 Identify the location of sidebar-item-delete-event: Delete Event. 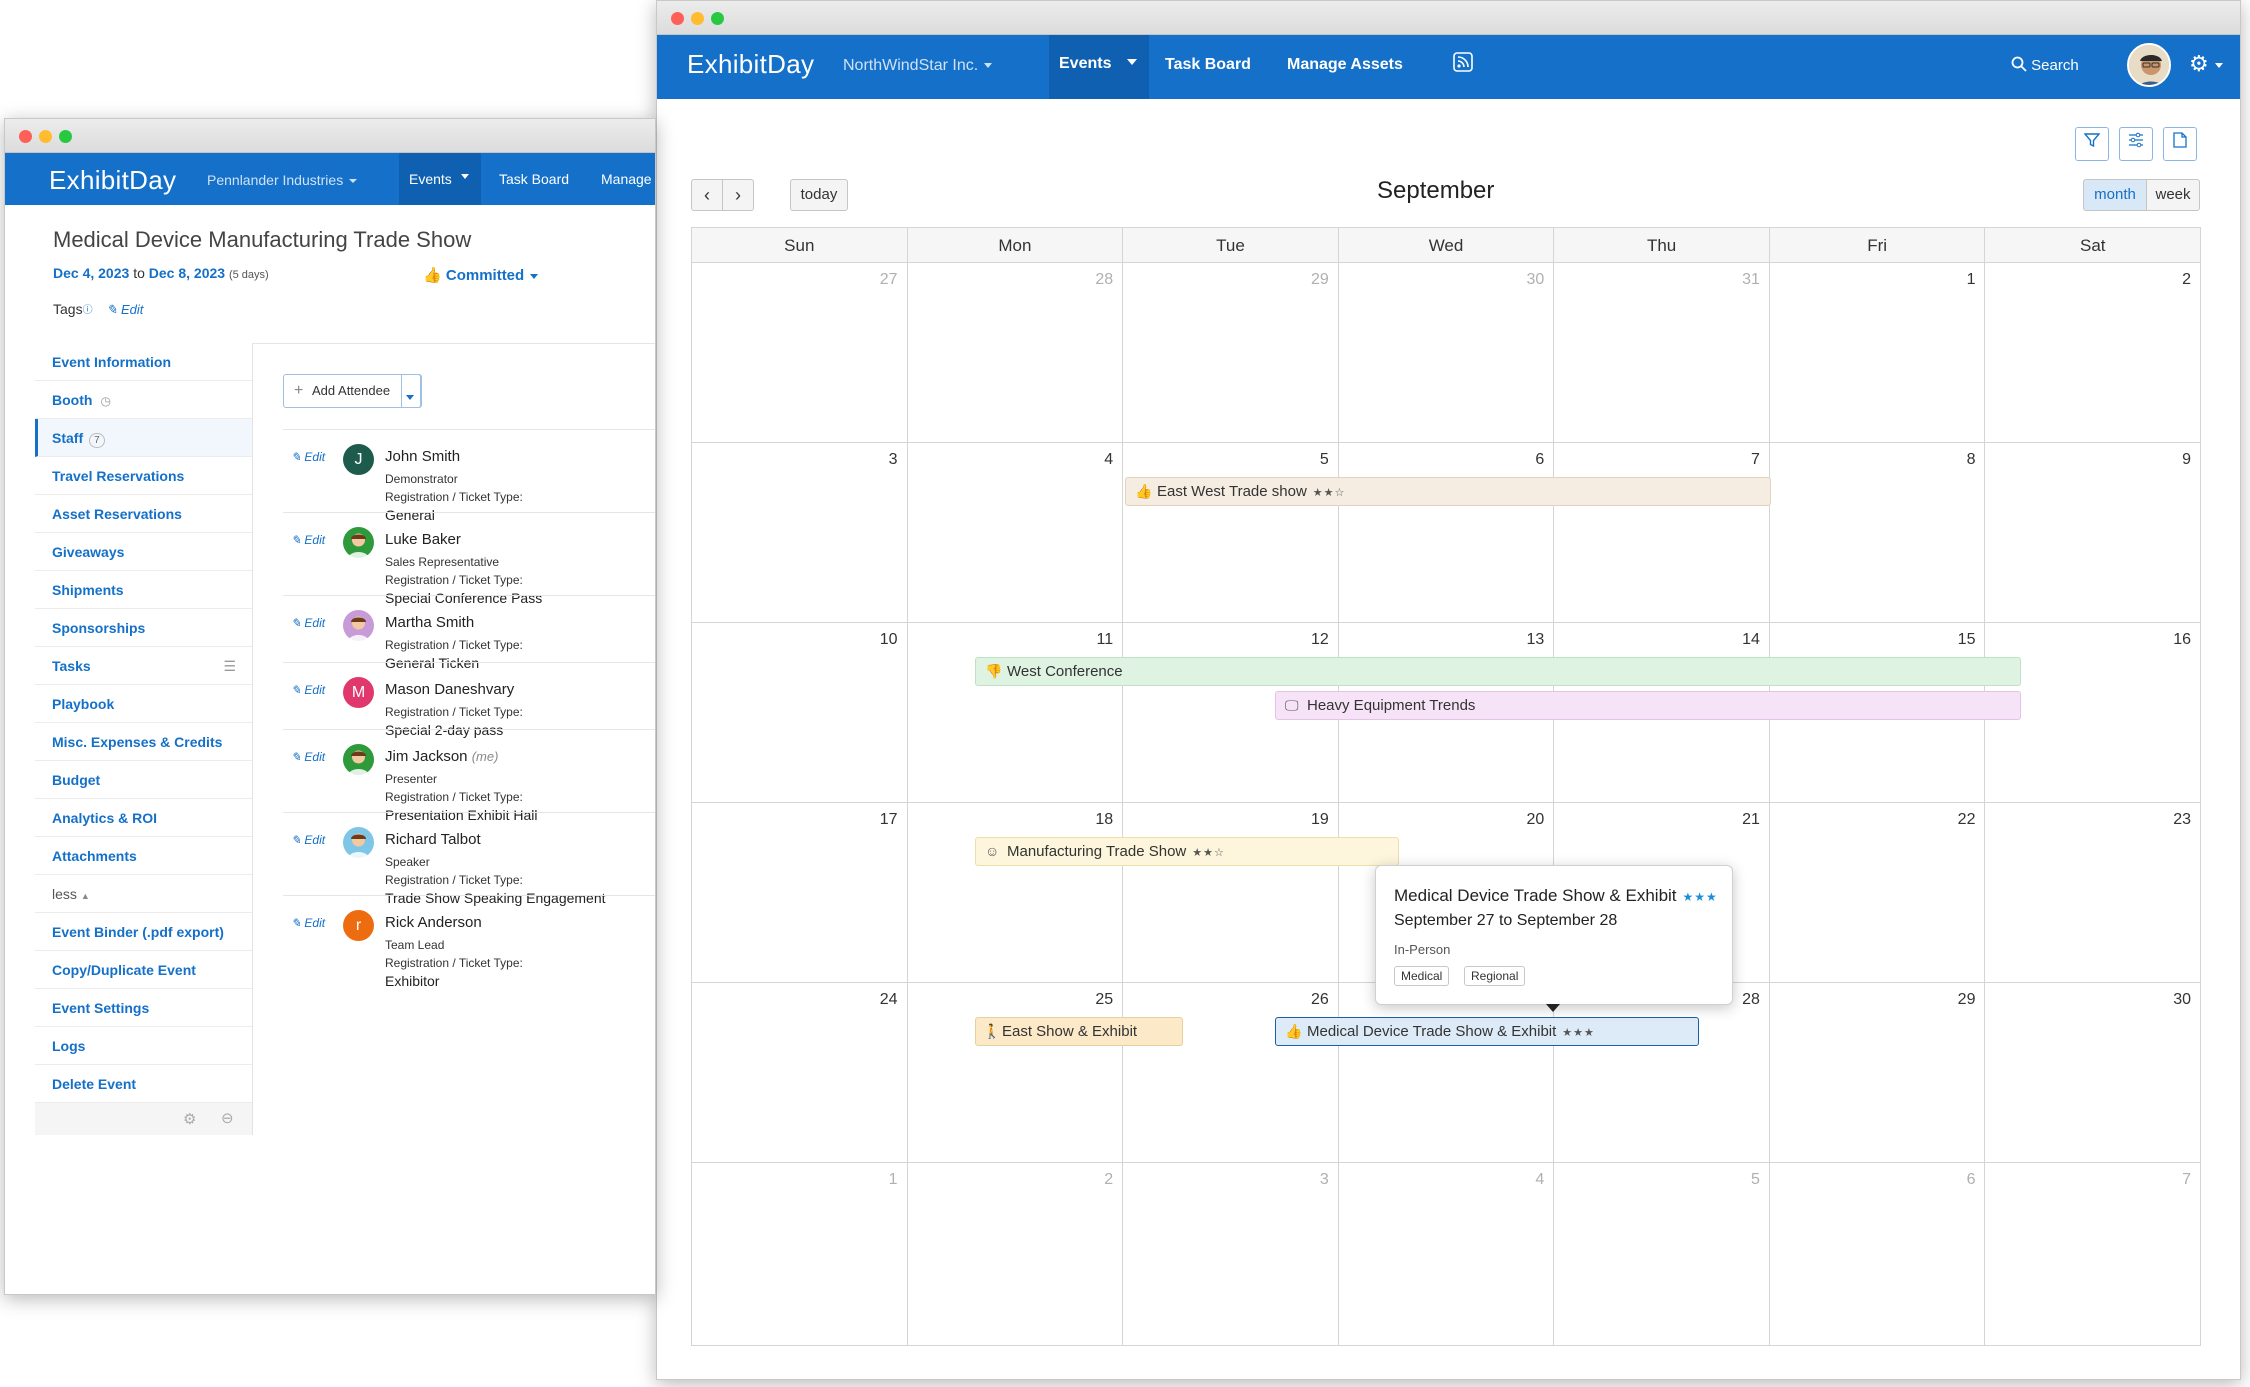
(143, 1084).